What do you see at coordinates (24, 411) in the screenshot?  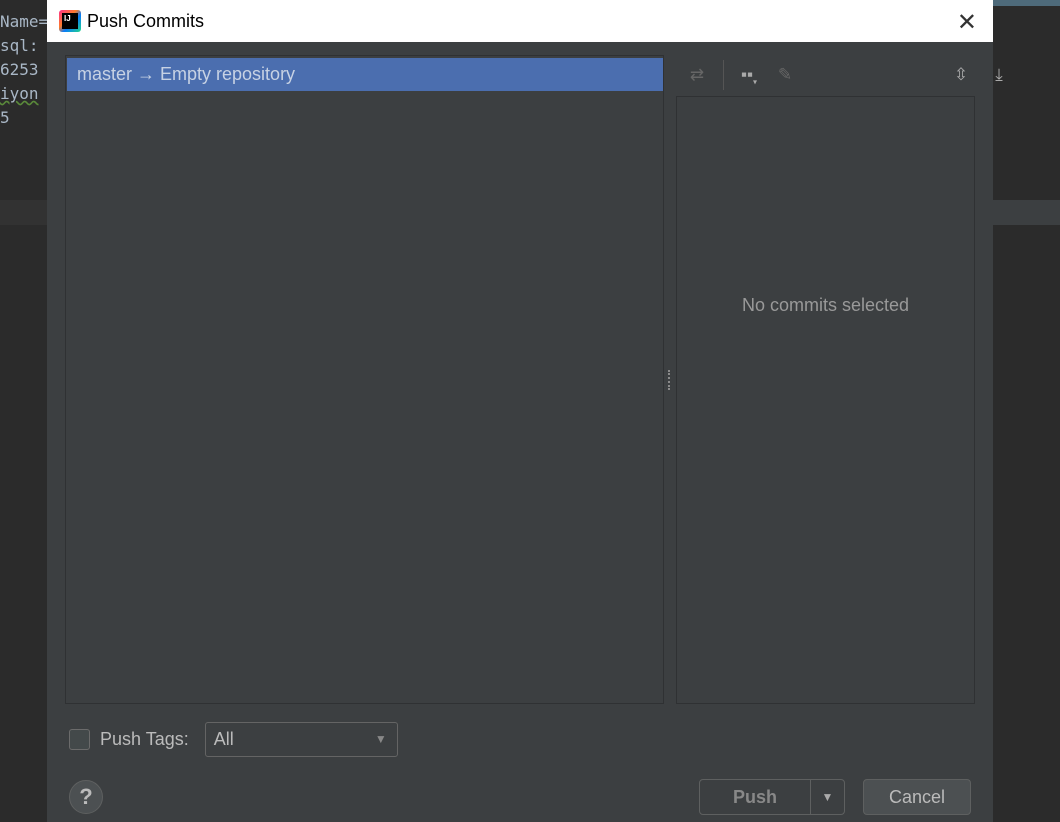 I see `background-editor: Name= sql: 6253 iyon 5` at bounding box center [24, 411].